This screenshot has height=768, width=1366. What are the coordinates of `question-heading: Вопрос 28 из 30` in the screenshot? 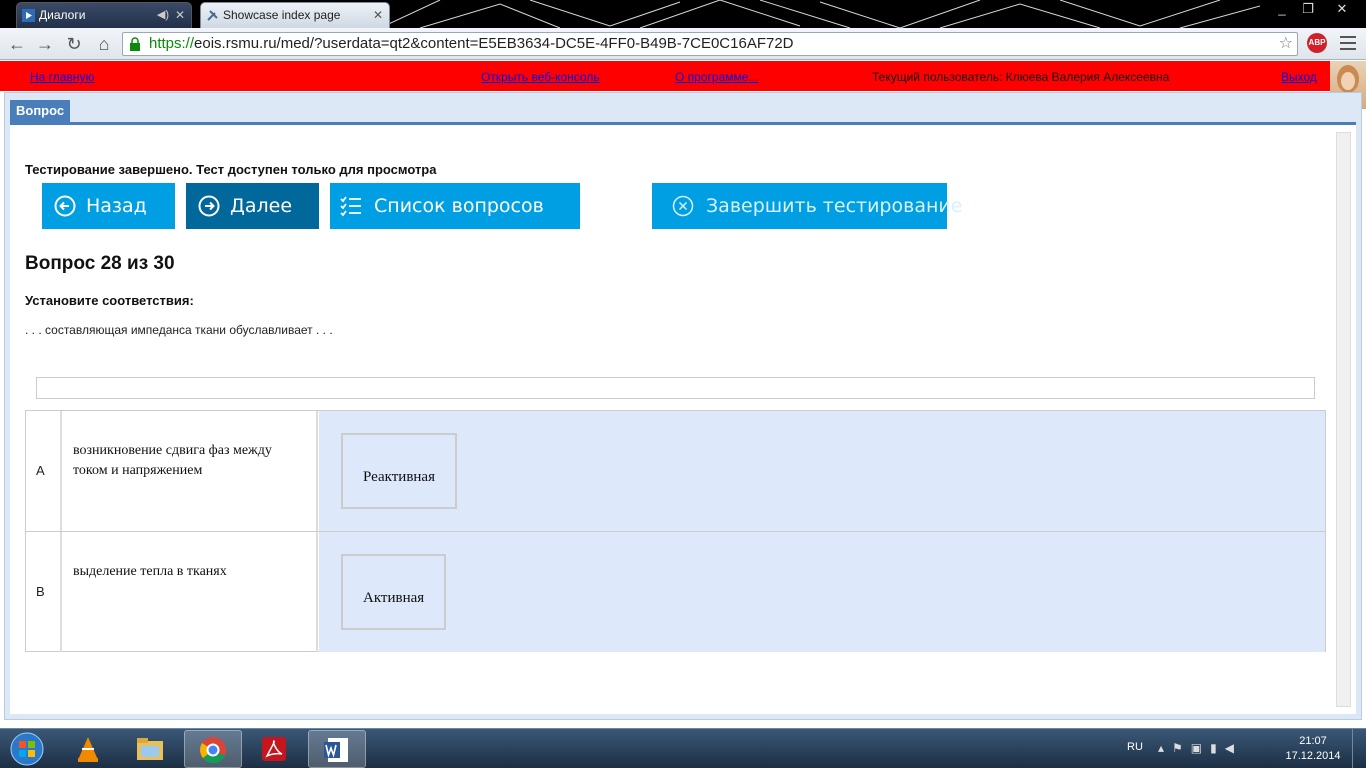 It's located at (100, 263).